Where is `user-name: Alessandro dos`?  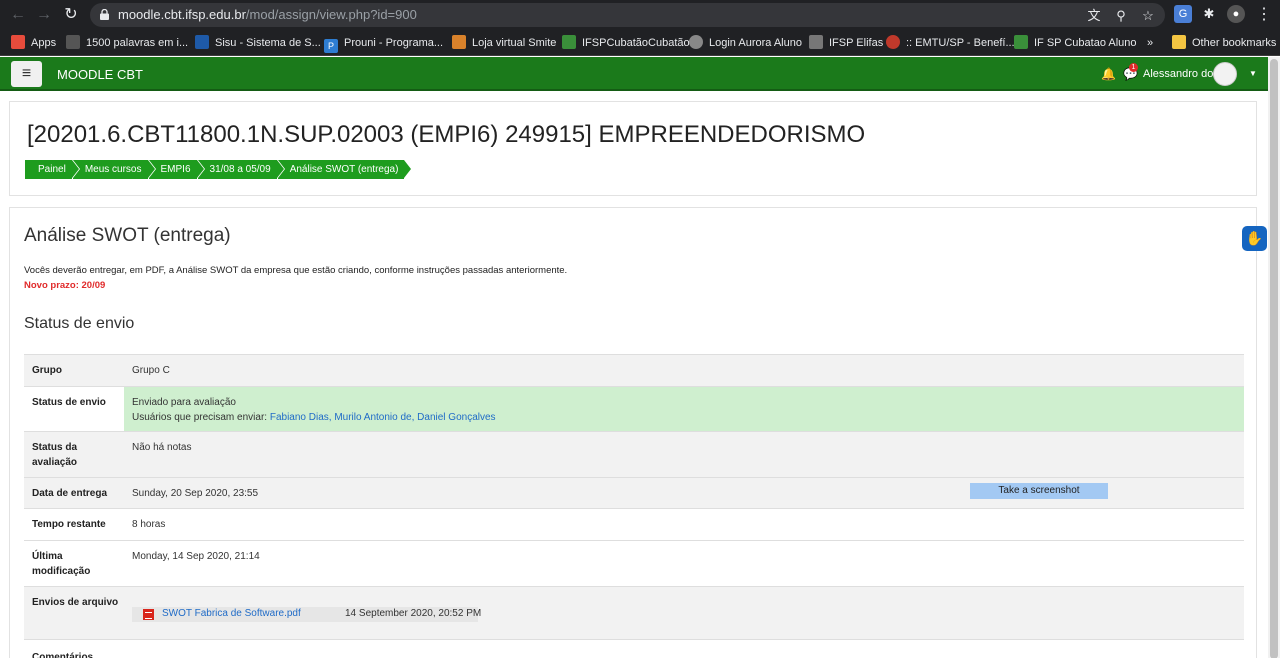
user-name: Alessandro dos is located at coordinates (1181, 74).